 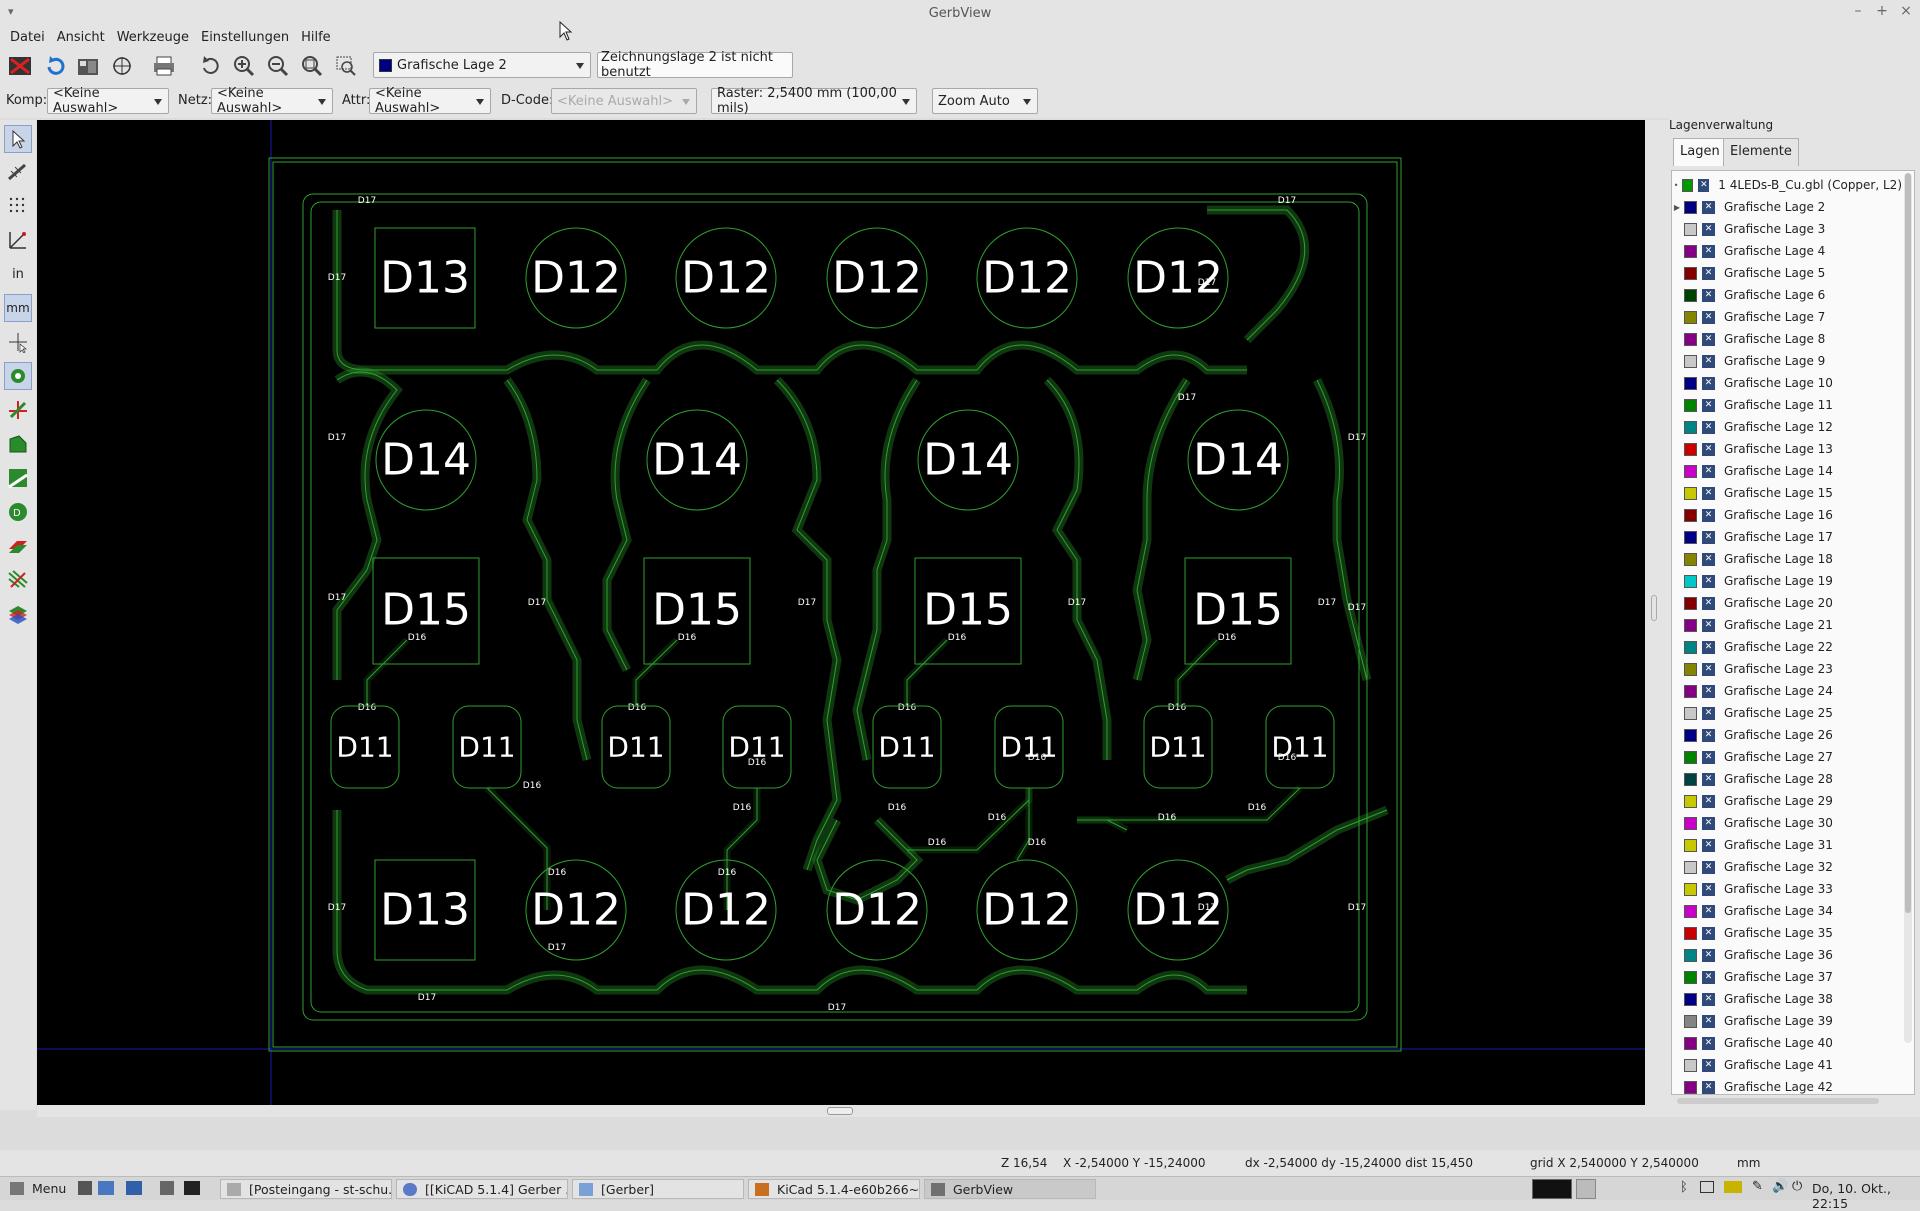 I want to click on layer-row: ✕ Grafische Lage 20, so click(x=1787, y=603).